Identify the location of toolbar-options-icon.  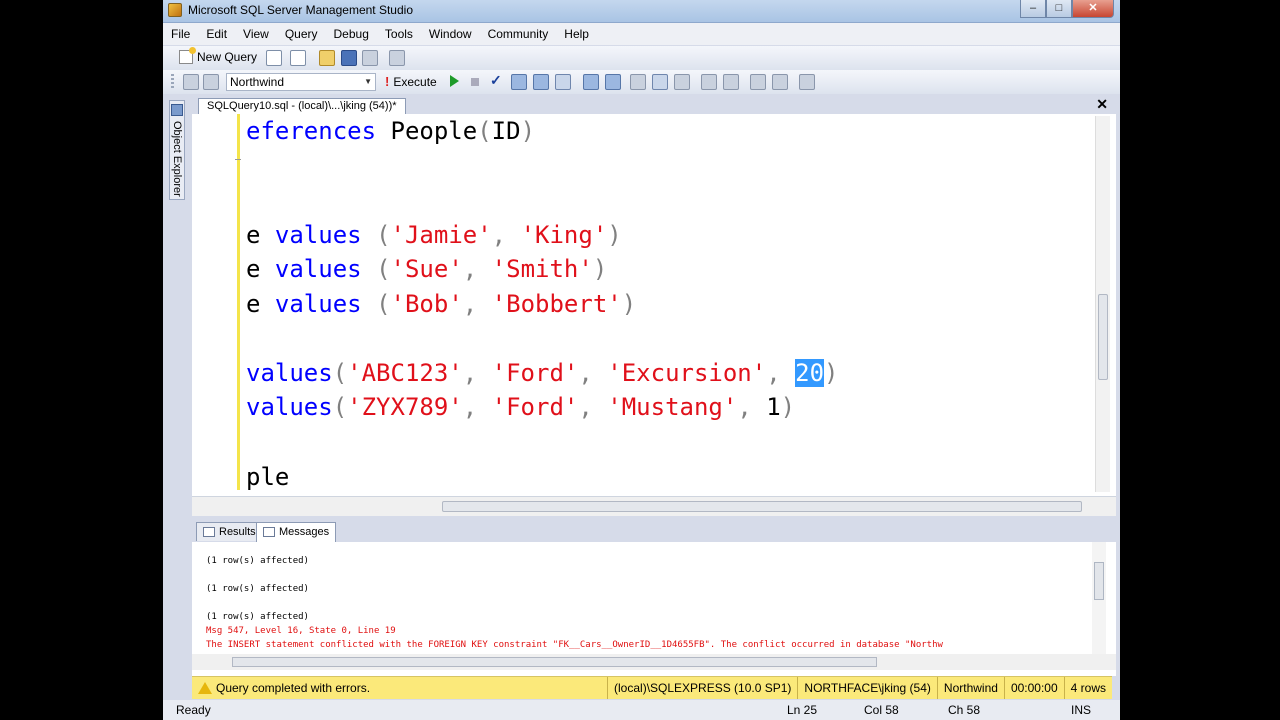
(807, 82).